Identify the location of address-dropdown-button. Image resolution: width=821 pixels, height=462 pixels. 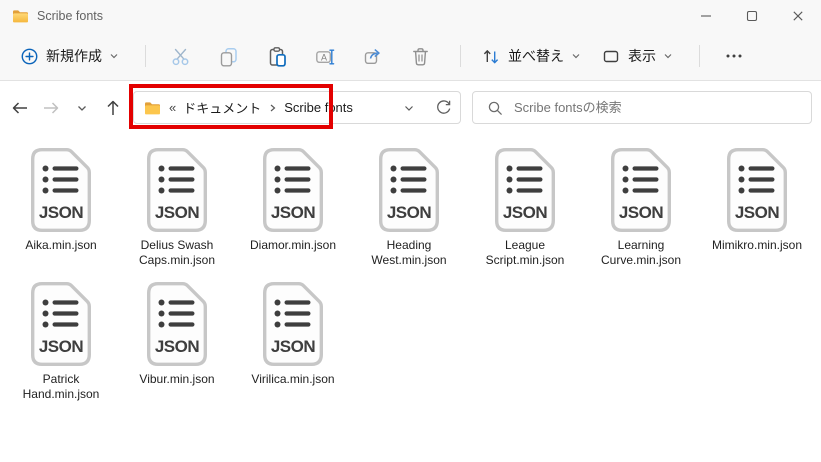
(409, 108).